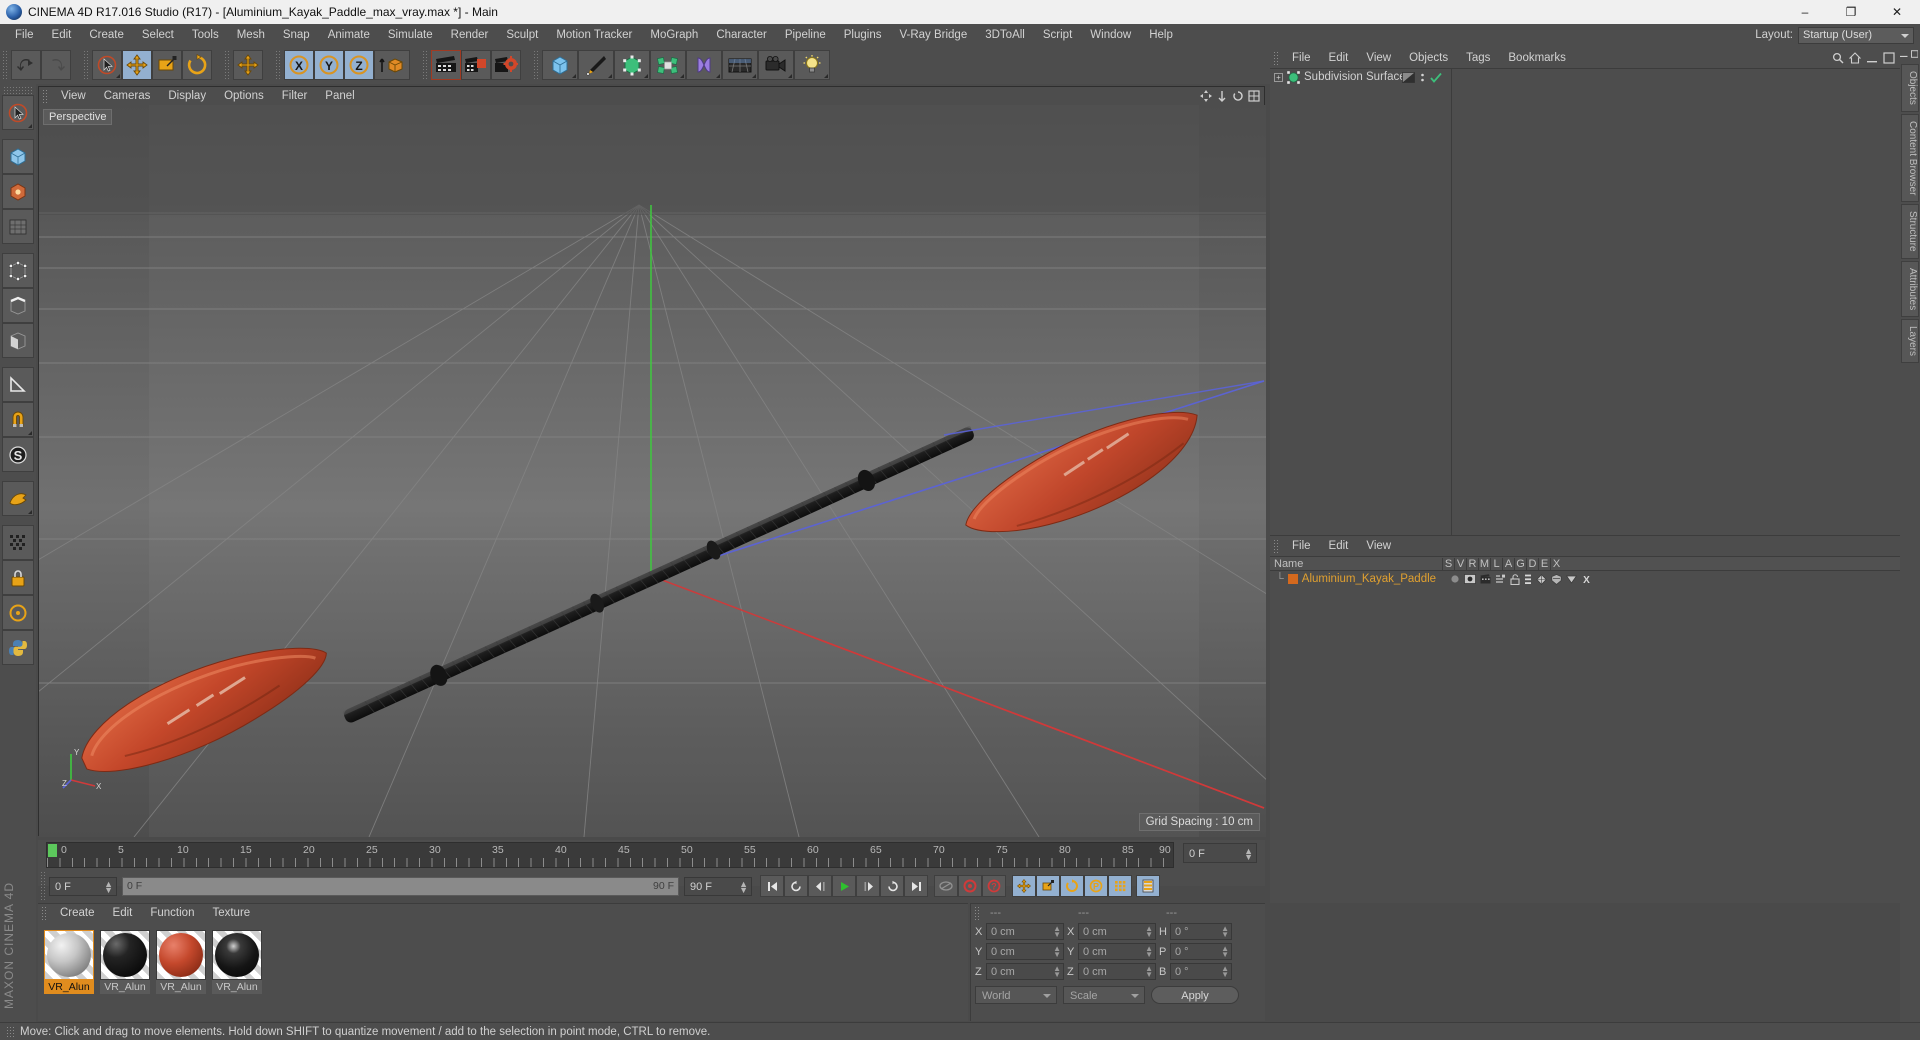  Describe the element at coordinates (1110, 35) in the screenshot. I see `menu-window: Window` at that location.